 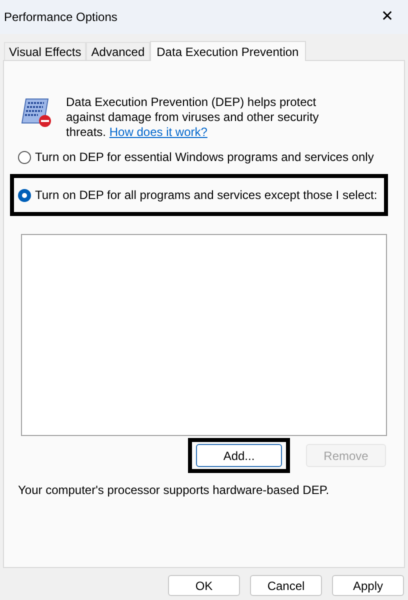 I want to click on close-button: ✕, so click(x=387, y=17).